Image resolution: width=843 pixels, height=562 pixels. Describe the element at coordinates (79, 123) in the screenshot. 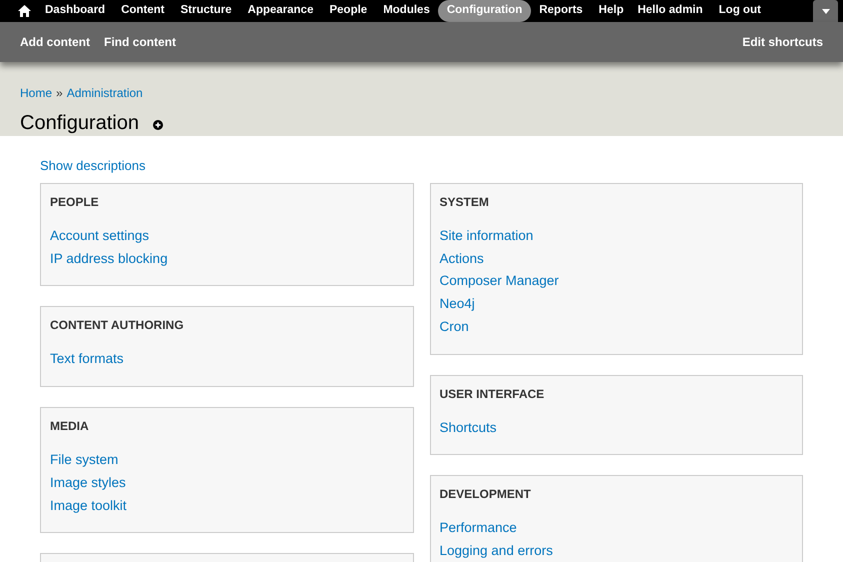

I see `page-title: Configuration` at that location.